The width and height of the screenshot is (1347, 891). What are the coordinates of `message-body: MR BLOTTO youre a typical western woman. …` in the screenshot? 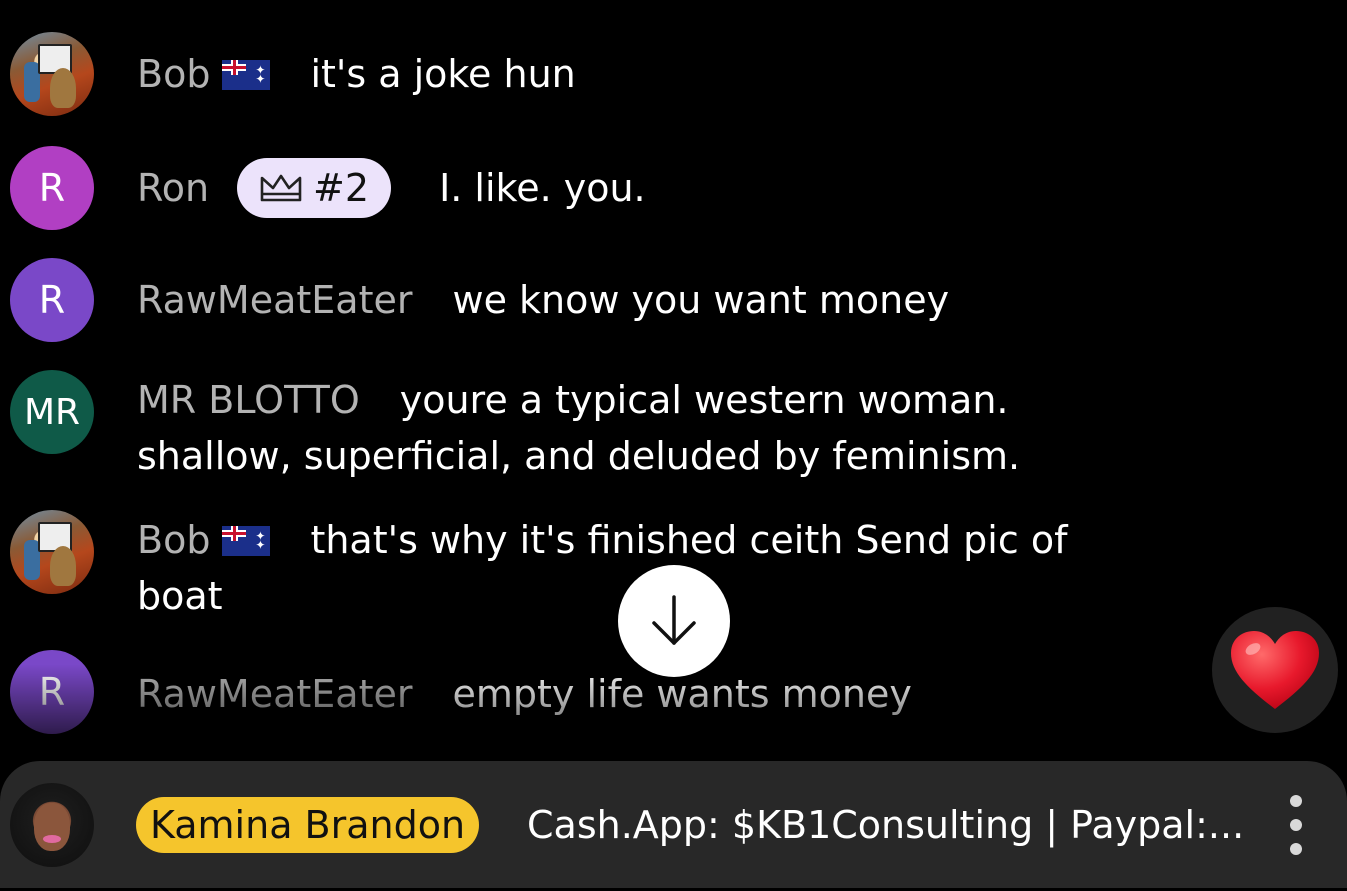 It's located at (637, 428).